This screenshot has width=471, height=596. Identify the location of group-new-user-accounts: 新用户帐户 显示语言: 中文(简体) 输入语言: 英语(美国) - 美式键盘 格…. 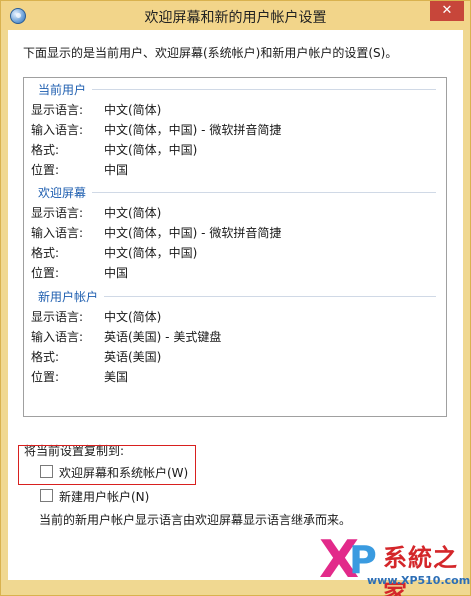
(234, 337).